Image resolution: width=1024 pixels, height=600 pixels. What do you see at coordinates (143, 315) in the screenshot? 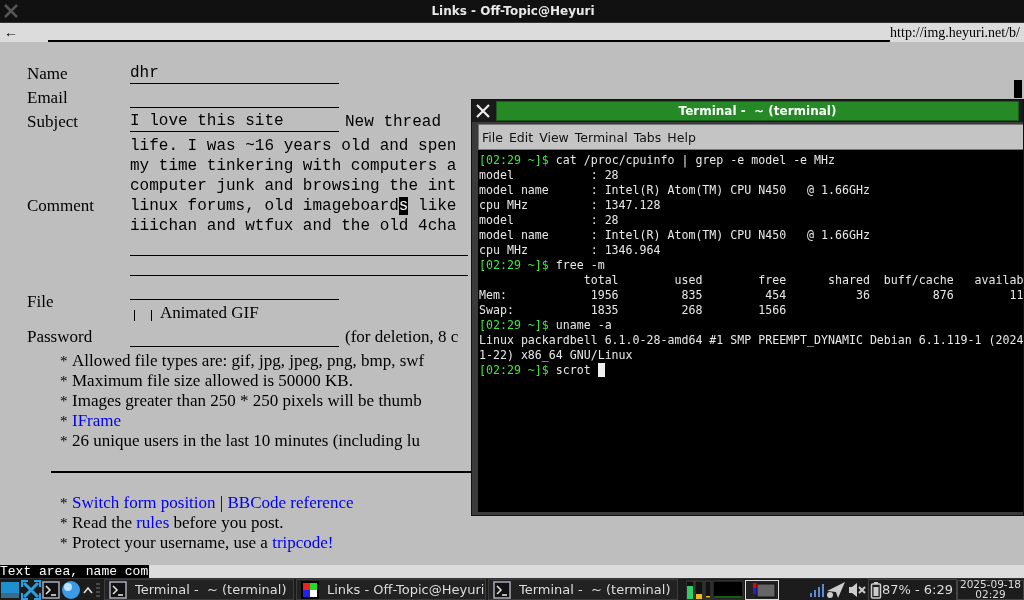
I see `checkbox` at bounding box center [143, 315].